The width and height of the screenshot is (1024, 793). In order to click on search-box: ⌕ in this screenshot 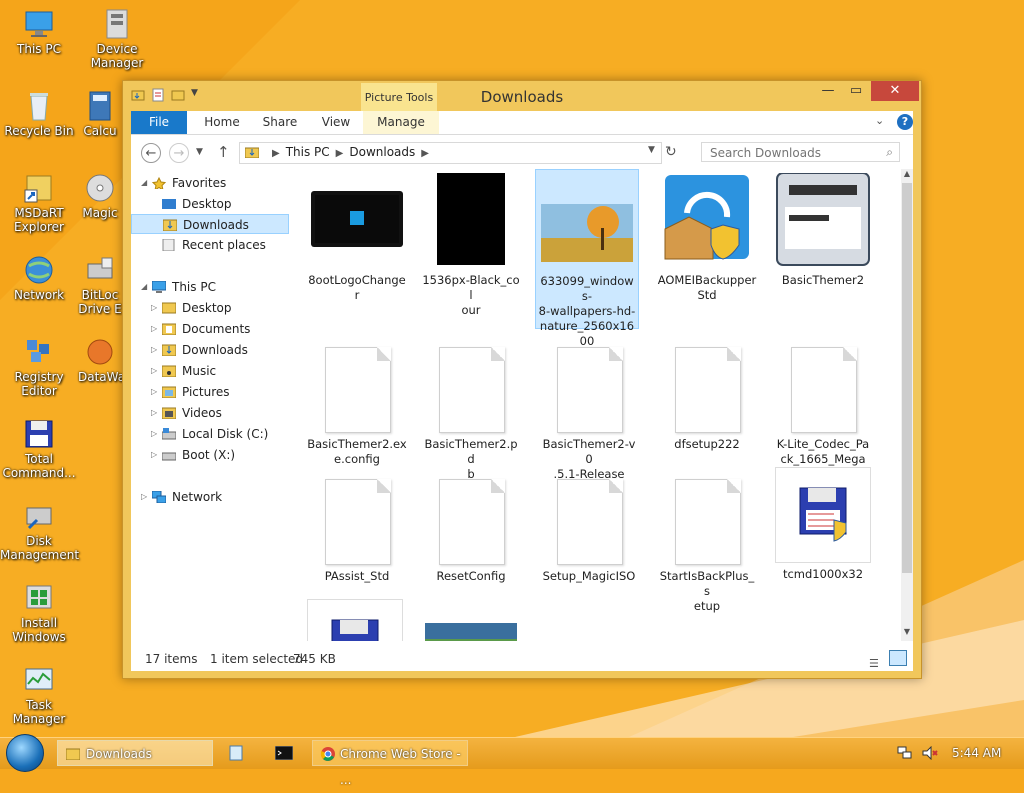, I will do `click(800, 152)`.